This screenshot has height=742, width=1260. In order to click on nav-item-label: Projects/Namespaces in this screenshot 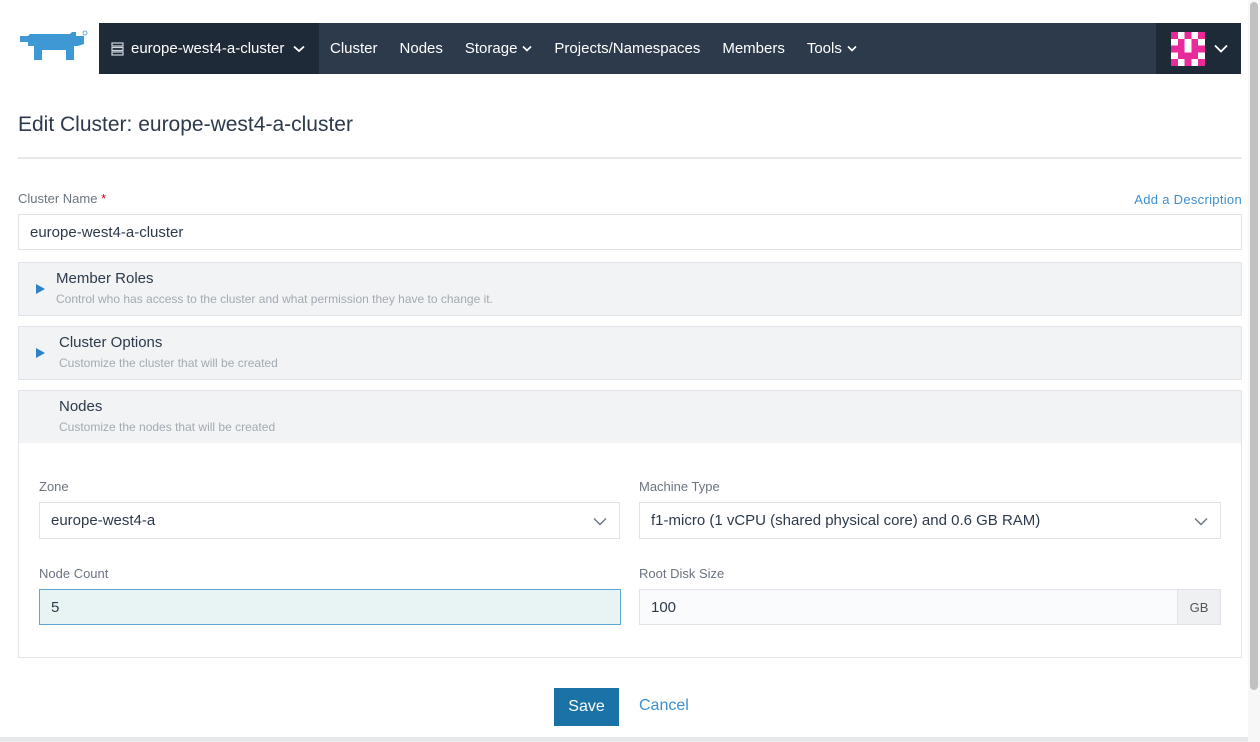, I will do `click(627, 48)`.